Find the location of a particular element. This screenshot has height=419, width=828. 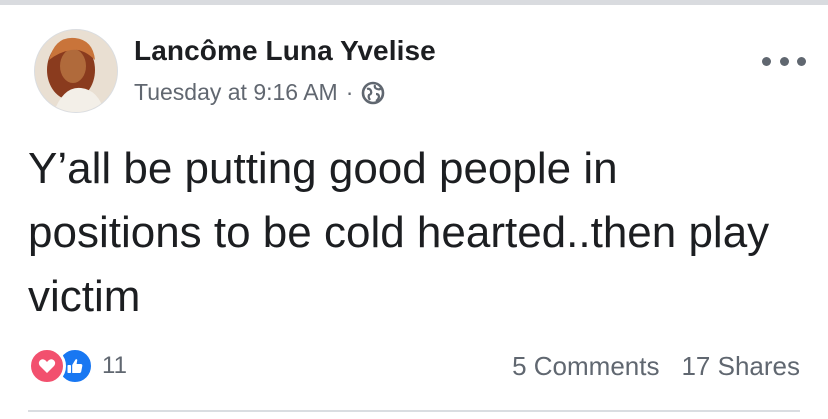

post-meta: Tuesday at 9:16 AM · is located at coordinates (259, 92).